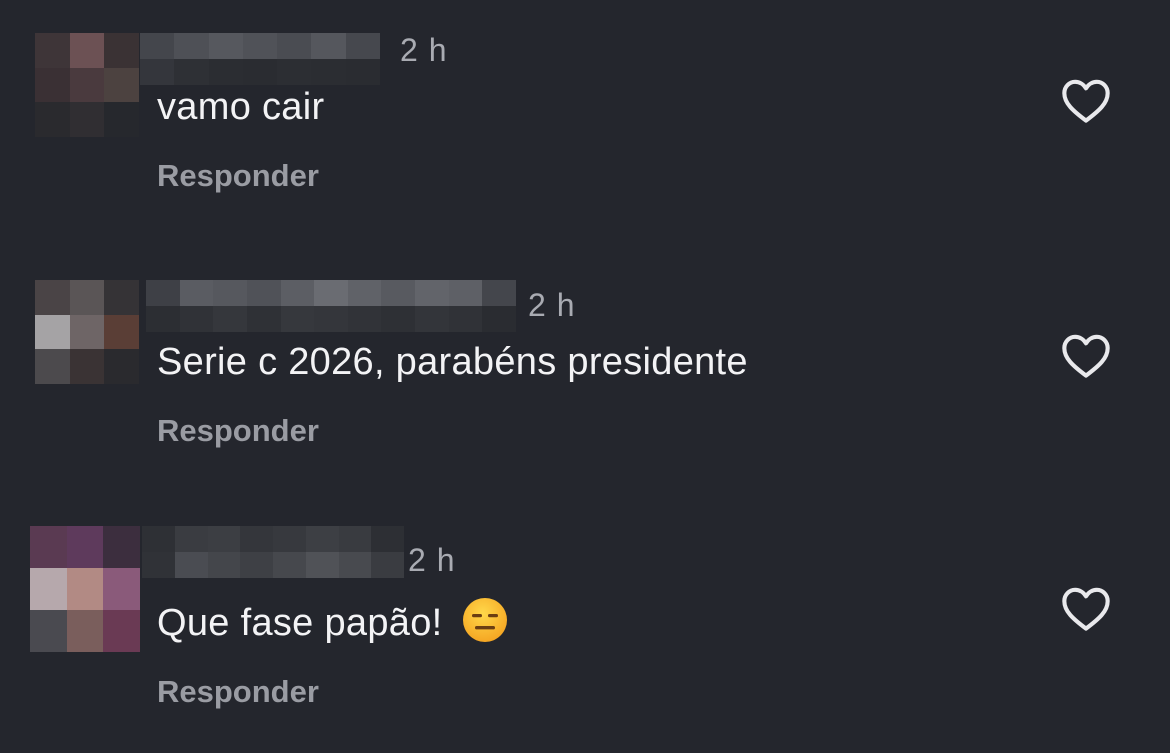  What do you see at coordinates (485, 620) in the screenshot?
I see `expressionless-face-icon` at bounding box center [485, 620].